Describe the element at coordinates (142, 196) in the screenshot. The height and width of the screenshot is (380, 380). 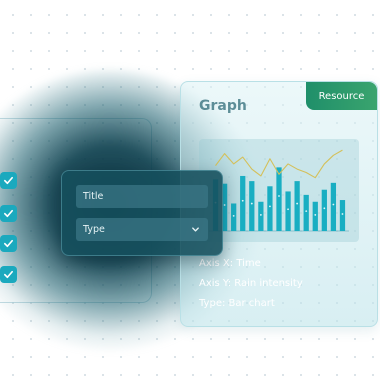
I see `title-field: Title` at that location.